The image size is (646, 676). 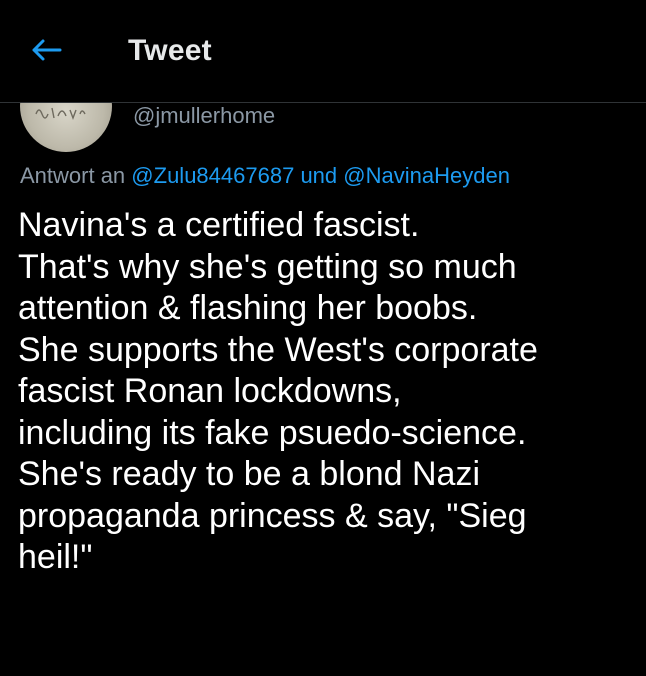 What do you see at coordinates (212, 175) in the screenshot?
I see `mention-link-zulu: @Zulu84467687` at bounding box center [212, 175].